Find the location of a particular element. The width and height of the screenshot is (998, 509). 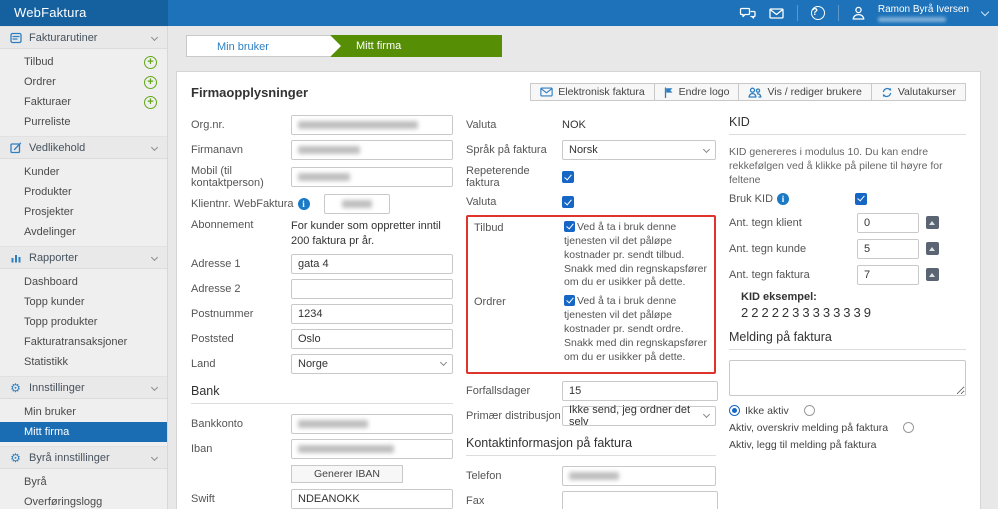

telefon-input is located at coordinates (639, 475).